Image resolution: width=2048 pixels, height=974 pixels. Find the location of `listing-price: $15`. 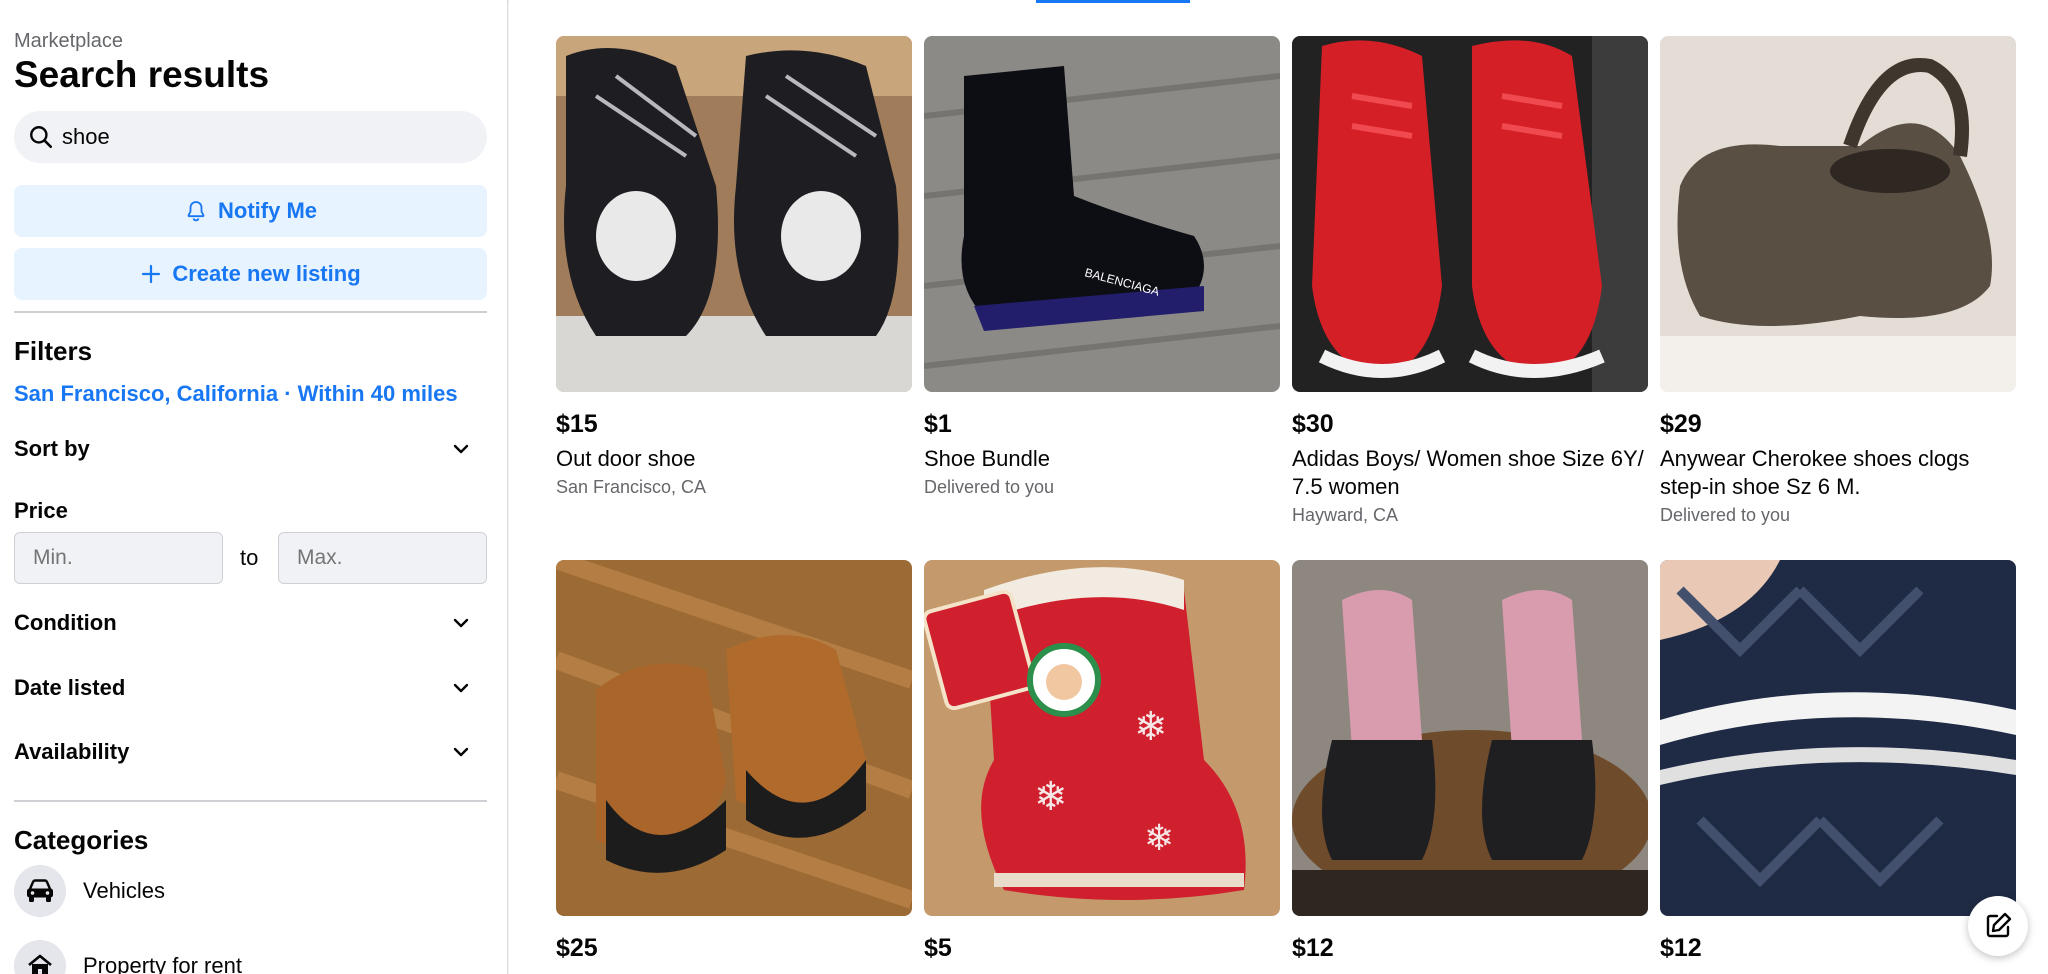

listing-price: $15 is located at coordinates (577, 424).